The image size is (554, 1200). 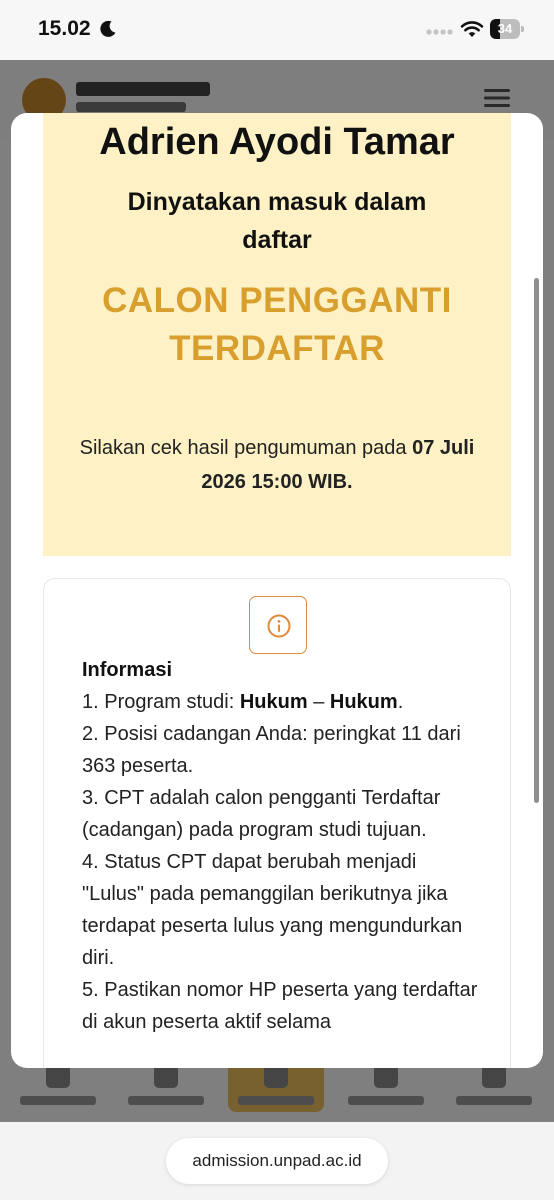 I want to click on address-bar: admission.unpad.ac.id, so click(x=277, y=1161).